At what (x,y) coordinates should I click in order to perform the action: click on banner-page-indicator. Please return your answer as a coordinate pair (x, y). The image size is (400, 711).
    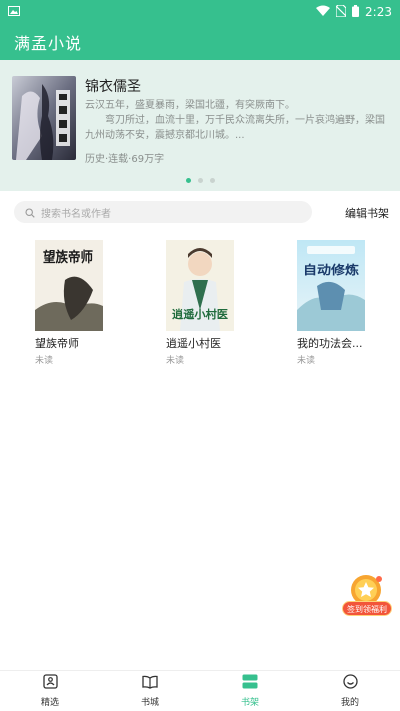
    Looking at the image, I should click on (200, 180).